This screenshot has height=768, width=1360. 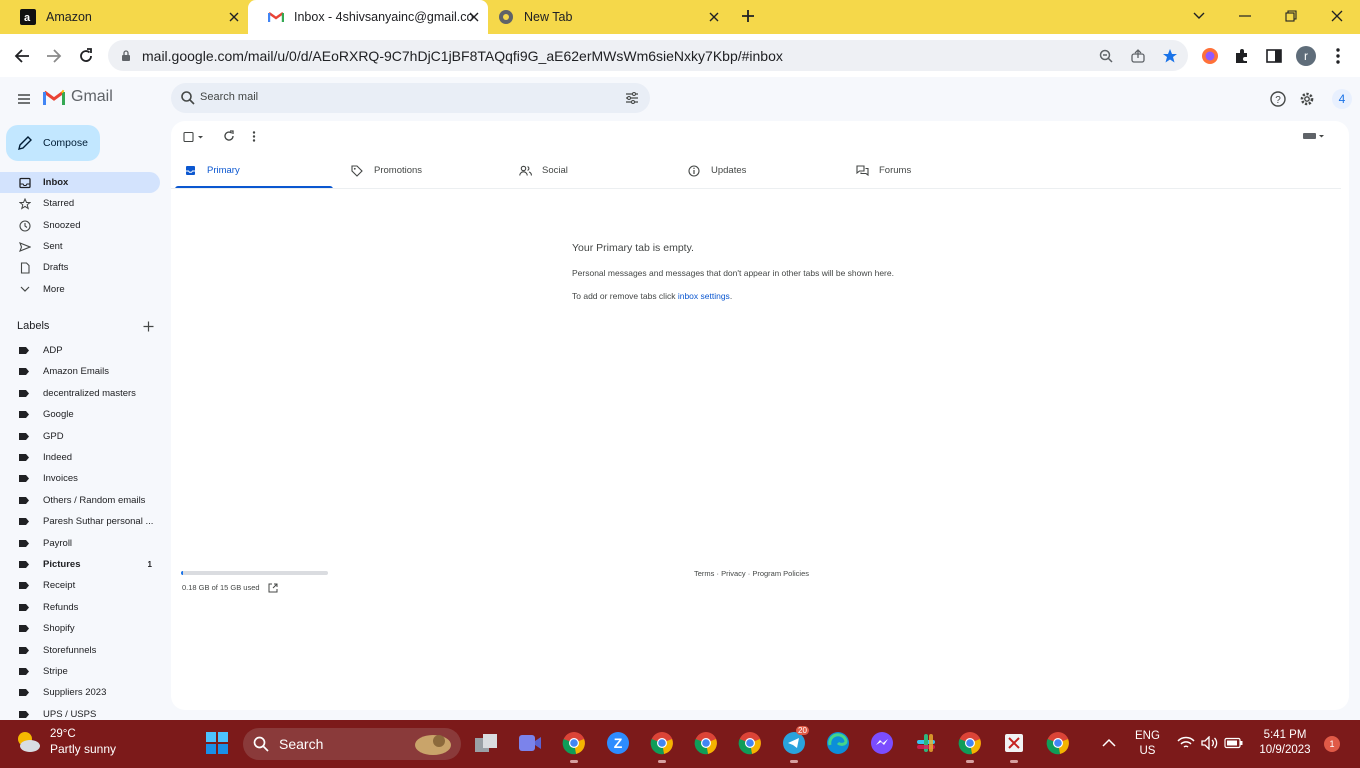 What do you see at coordinates (1306, 56) in the screenshot?
I see `profile-avatar: r` at bounding box center [1306, 56].